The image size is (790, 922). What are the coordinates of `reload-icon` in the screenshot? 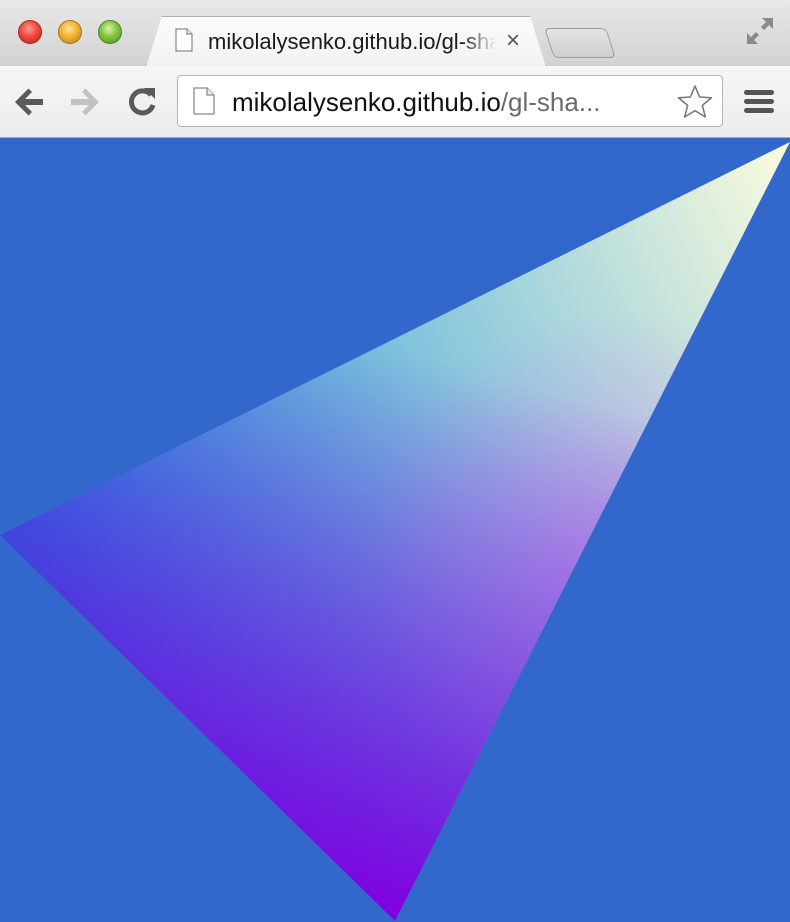 It's located at (142, 102).